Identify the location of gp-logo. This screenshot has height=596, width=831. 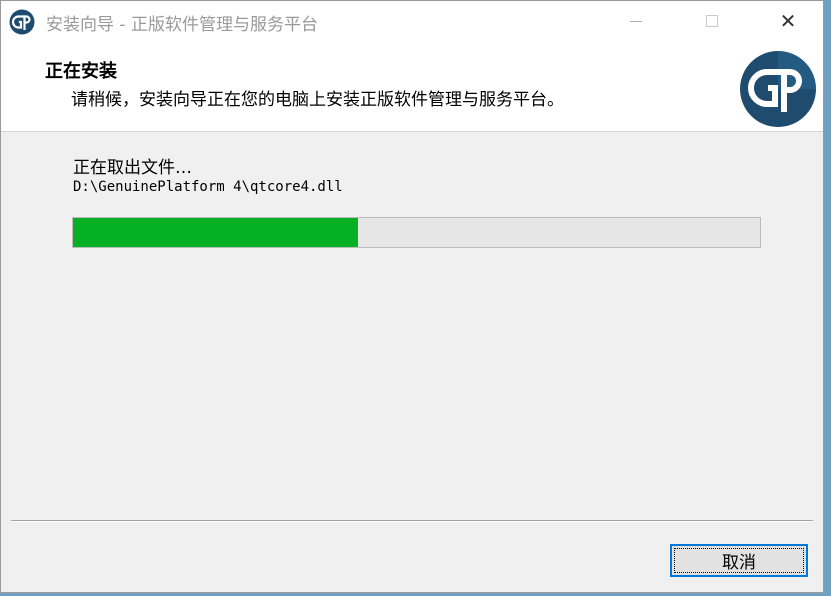
(778, 89).